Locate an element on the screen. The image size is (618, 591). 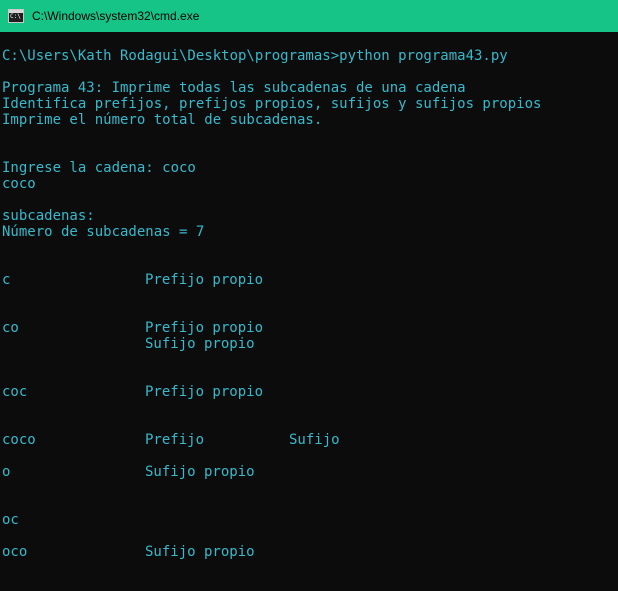
result-row: co Prefijo propio is located at coordinates (310, 328).